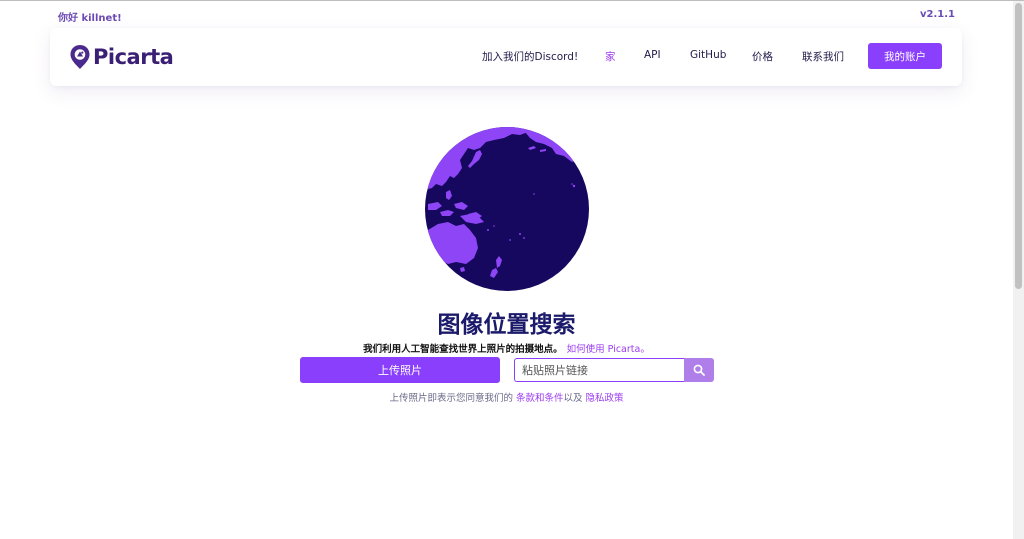 This screenshot has height=539, width=1024. Describe the element at coordinates (506, 325) in the screenshot. I see `page-title: 图像位置搜索` at that location.